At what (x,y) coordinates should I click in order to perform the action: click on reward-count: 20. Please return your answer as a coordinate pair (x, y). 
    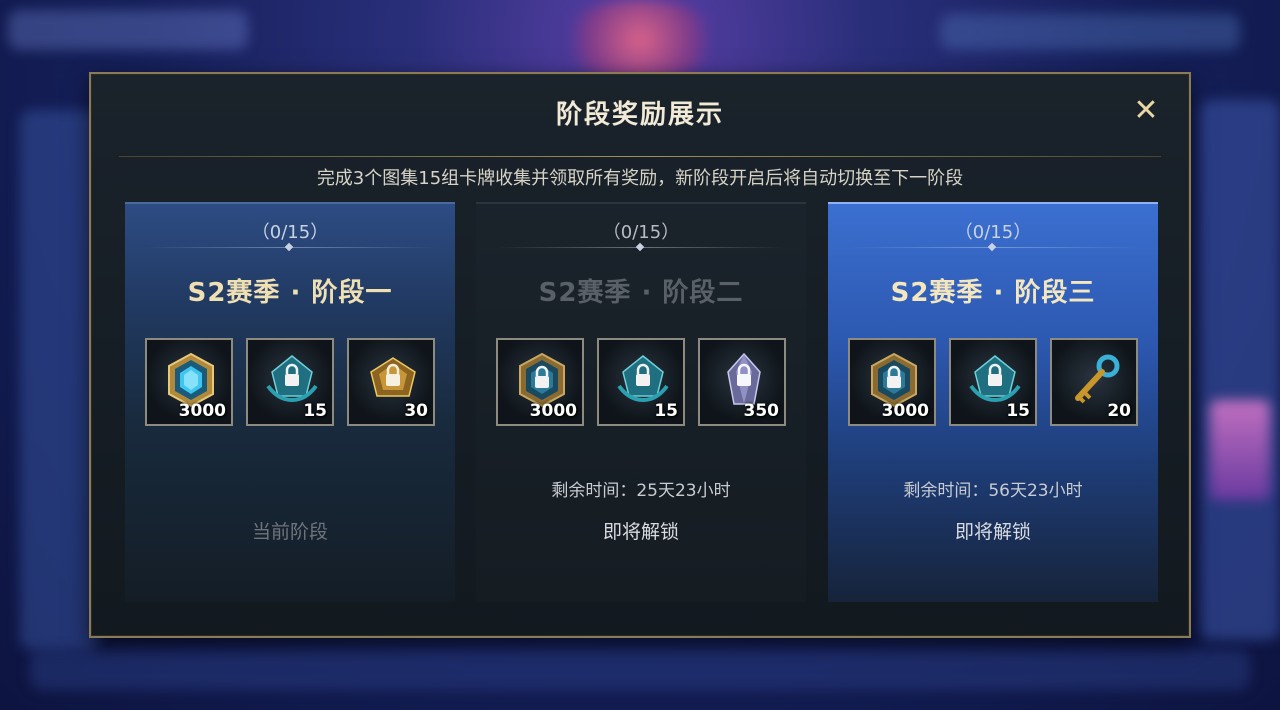
    Looking at the image, I should click on (1119, 411).